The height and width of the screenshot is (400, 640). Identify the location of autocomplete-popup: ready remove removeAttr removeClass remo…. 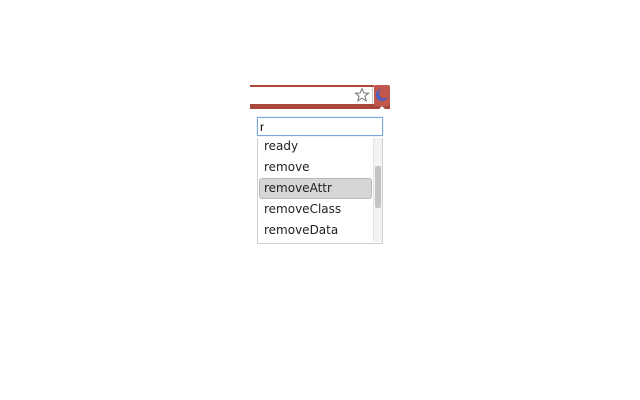
(320, 180).